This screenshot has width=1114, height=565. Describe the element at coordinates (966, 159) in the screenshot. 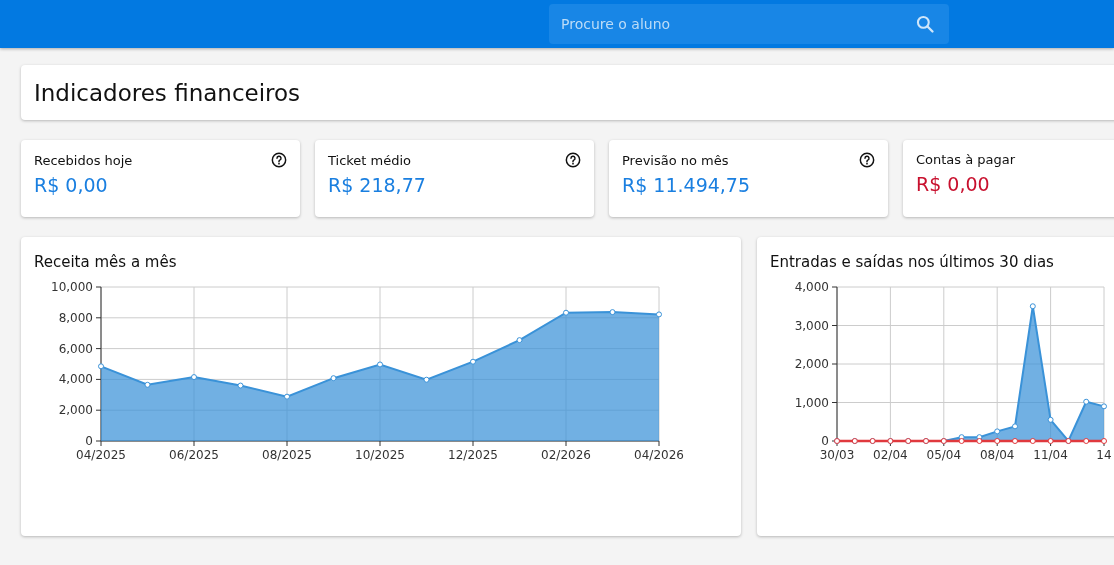

I see `stat-label: Contas à pagar` at that location.